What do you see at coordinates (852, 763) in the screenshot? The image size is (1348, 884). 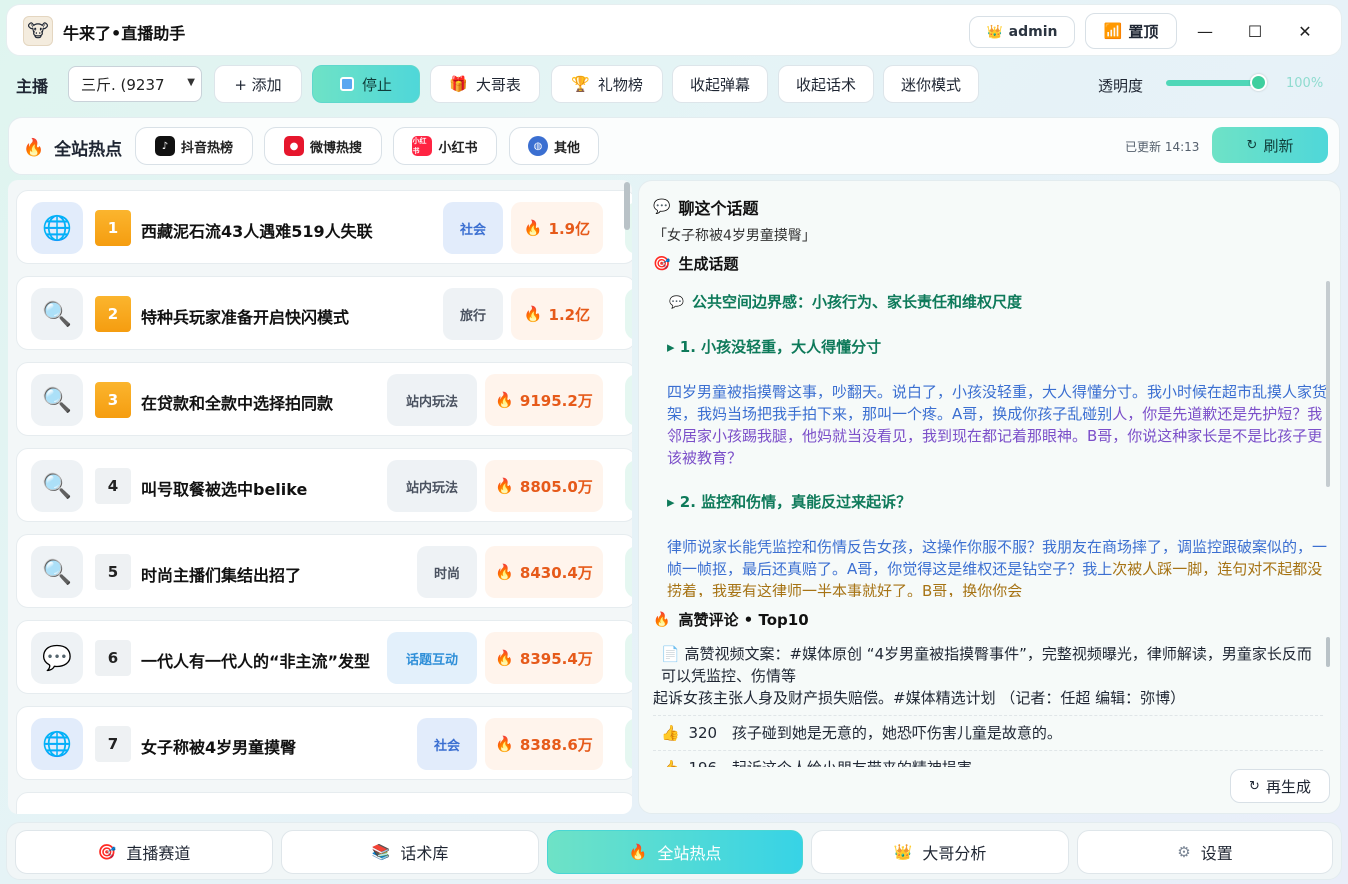 I see `comment-text: 起诉这个人给小朋友带来的精神损害` at bounding box center [852, 763].